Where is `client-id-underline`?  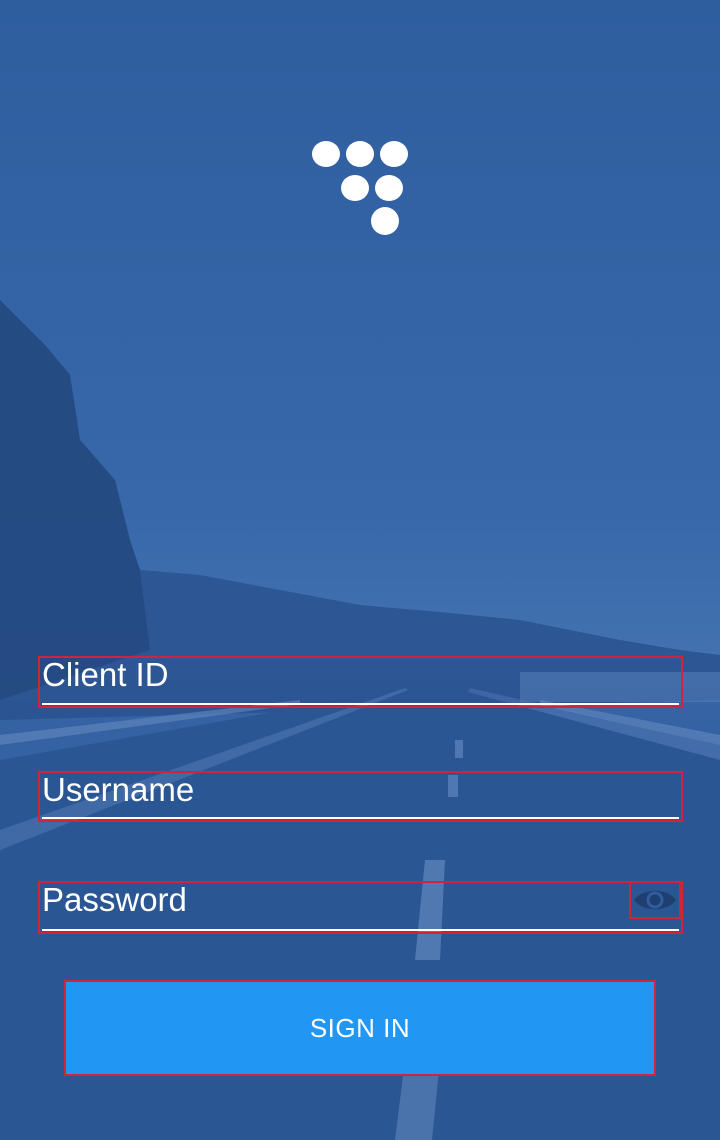 client-id-underline is located at coordinates (360, 704).